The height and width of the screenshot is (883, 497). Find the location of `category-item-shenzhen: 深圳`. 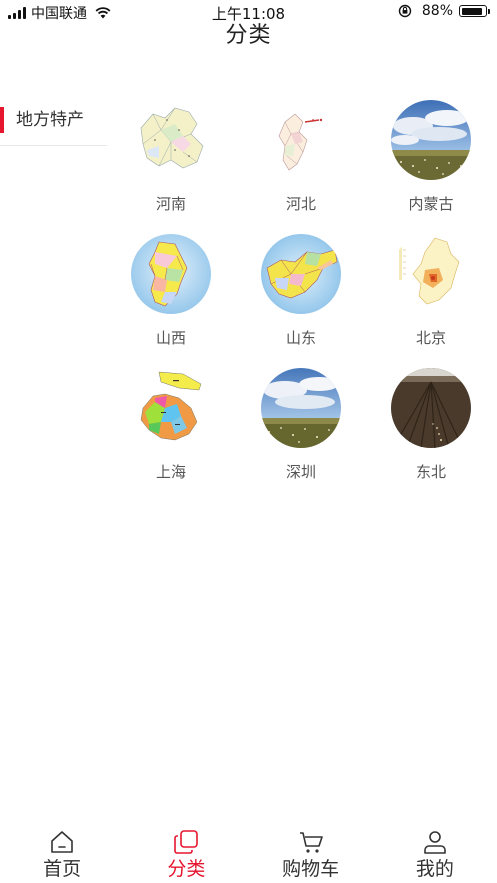

category-item-shenzhen: 深圳 is located at coordinates (301, 425).